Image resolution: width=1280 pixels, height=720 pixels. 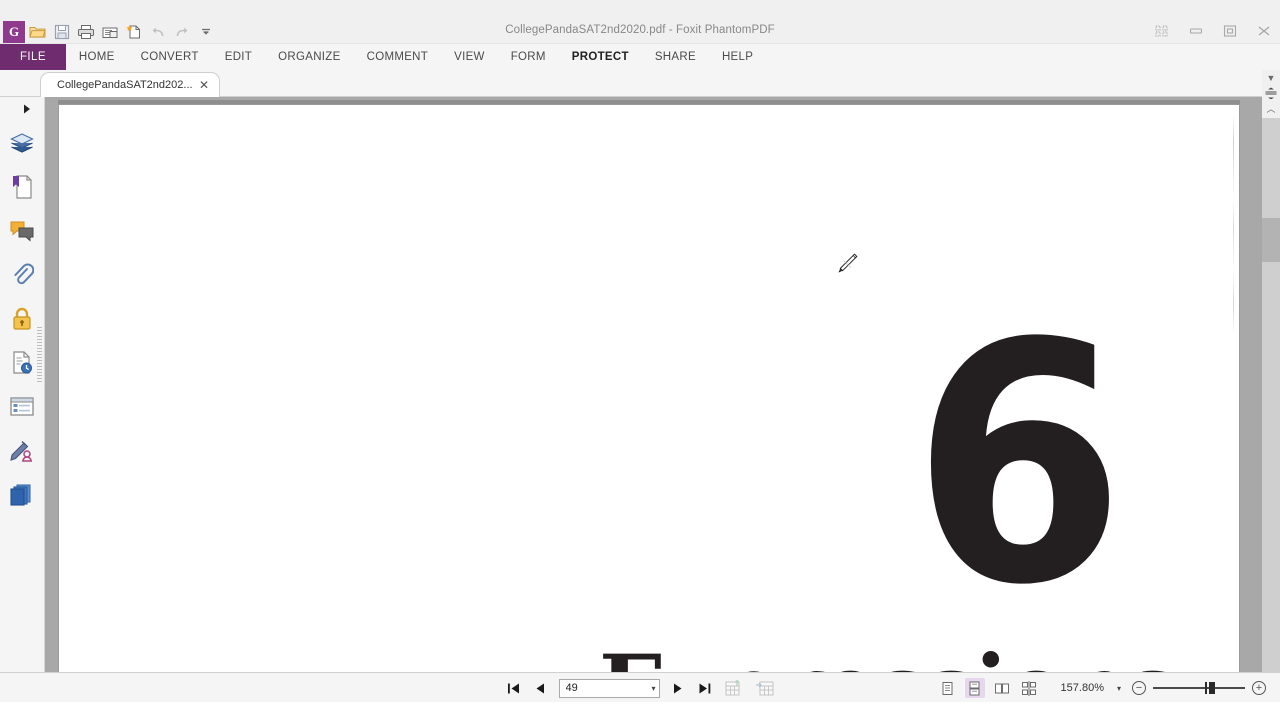 I want to click on single-page-layout-button, so click(x=948, y=688).